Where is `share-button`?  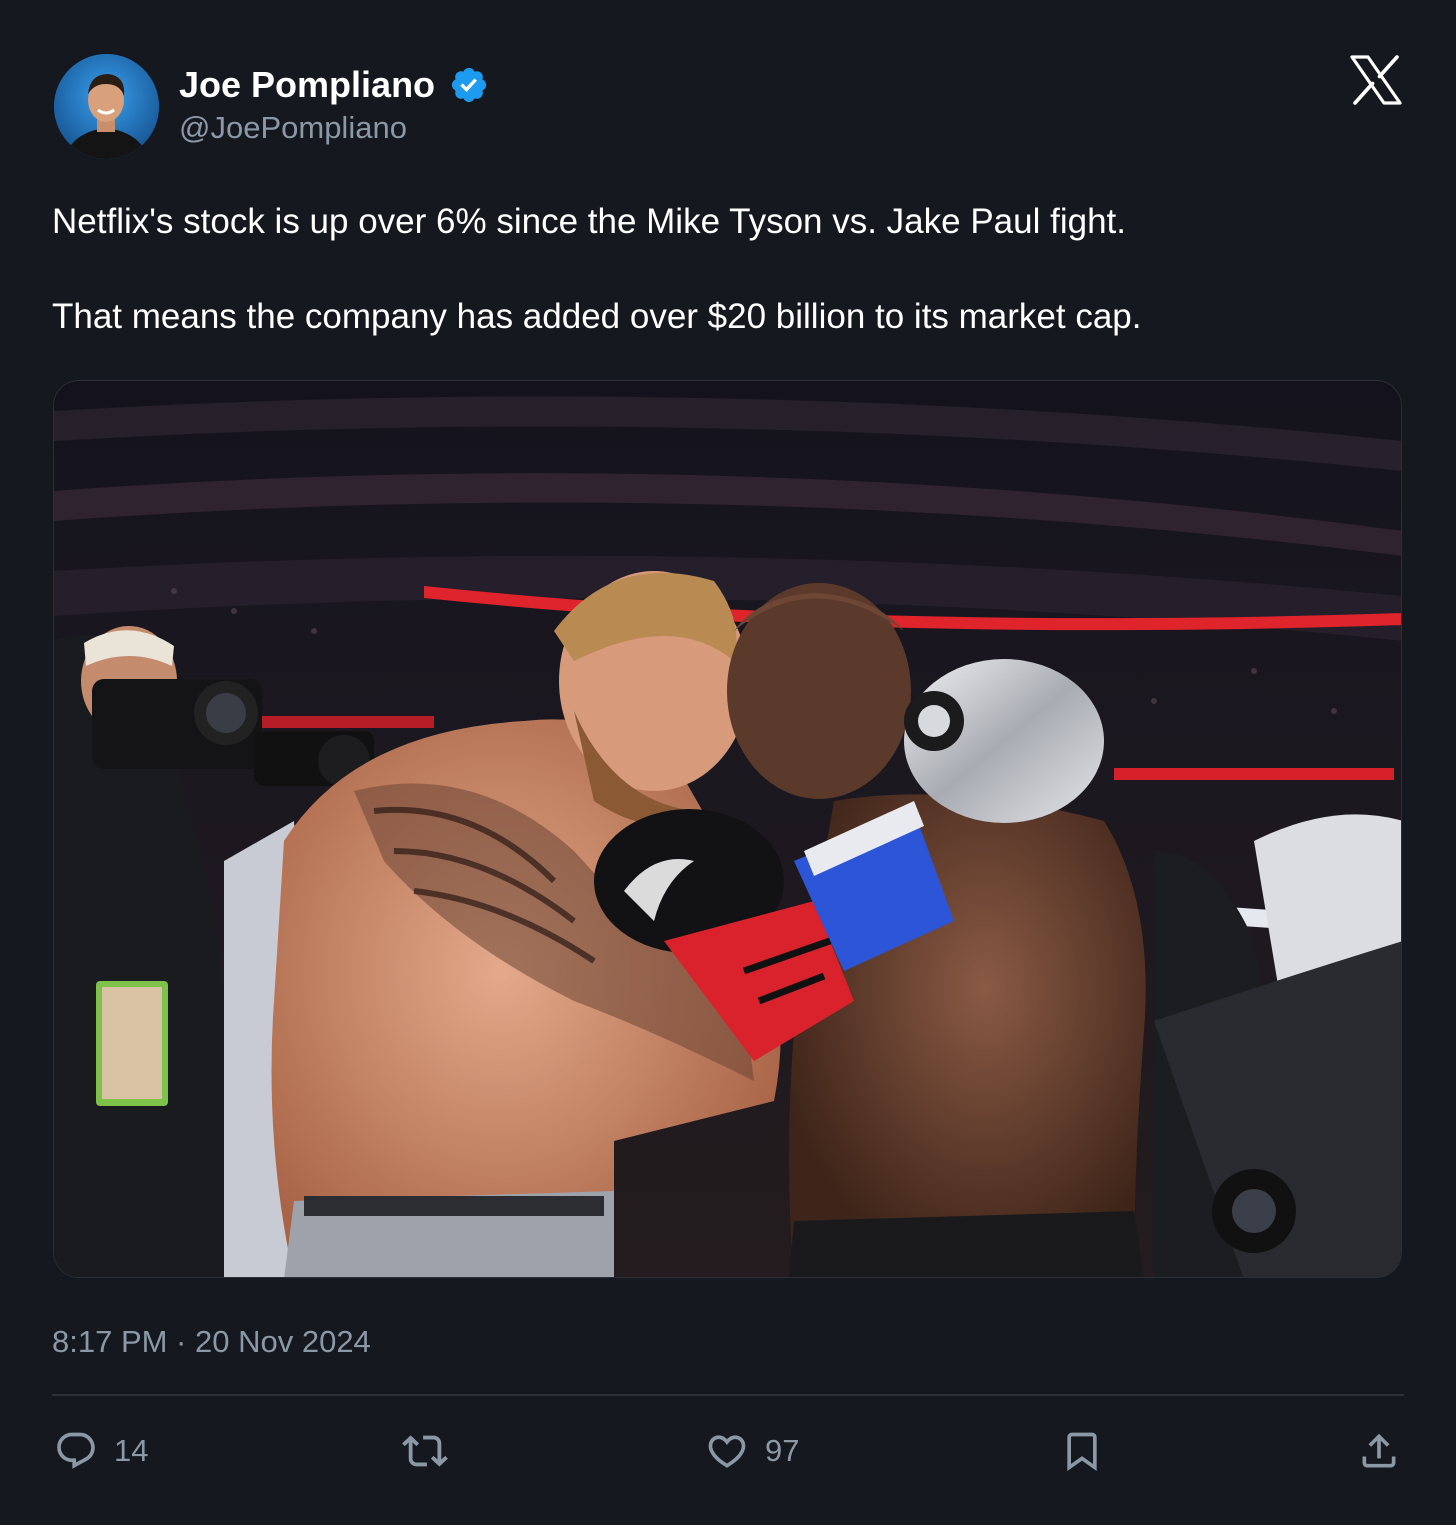
share-button is located at coordinates (1379, 1451).